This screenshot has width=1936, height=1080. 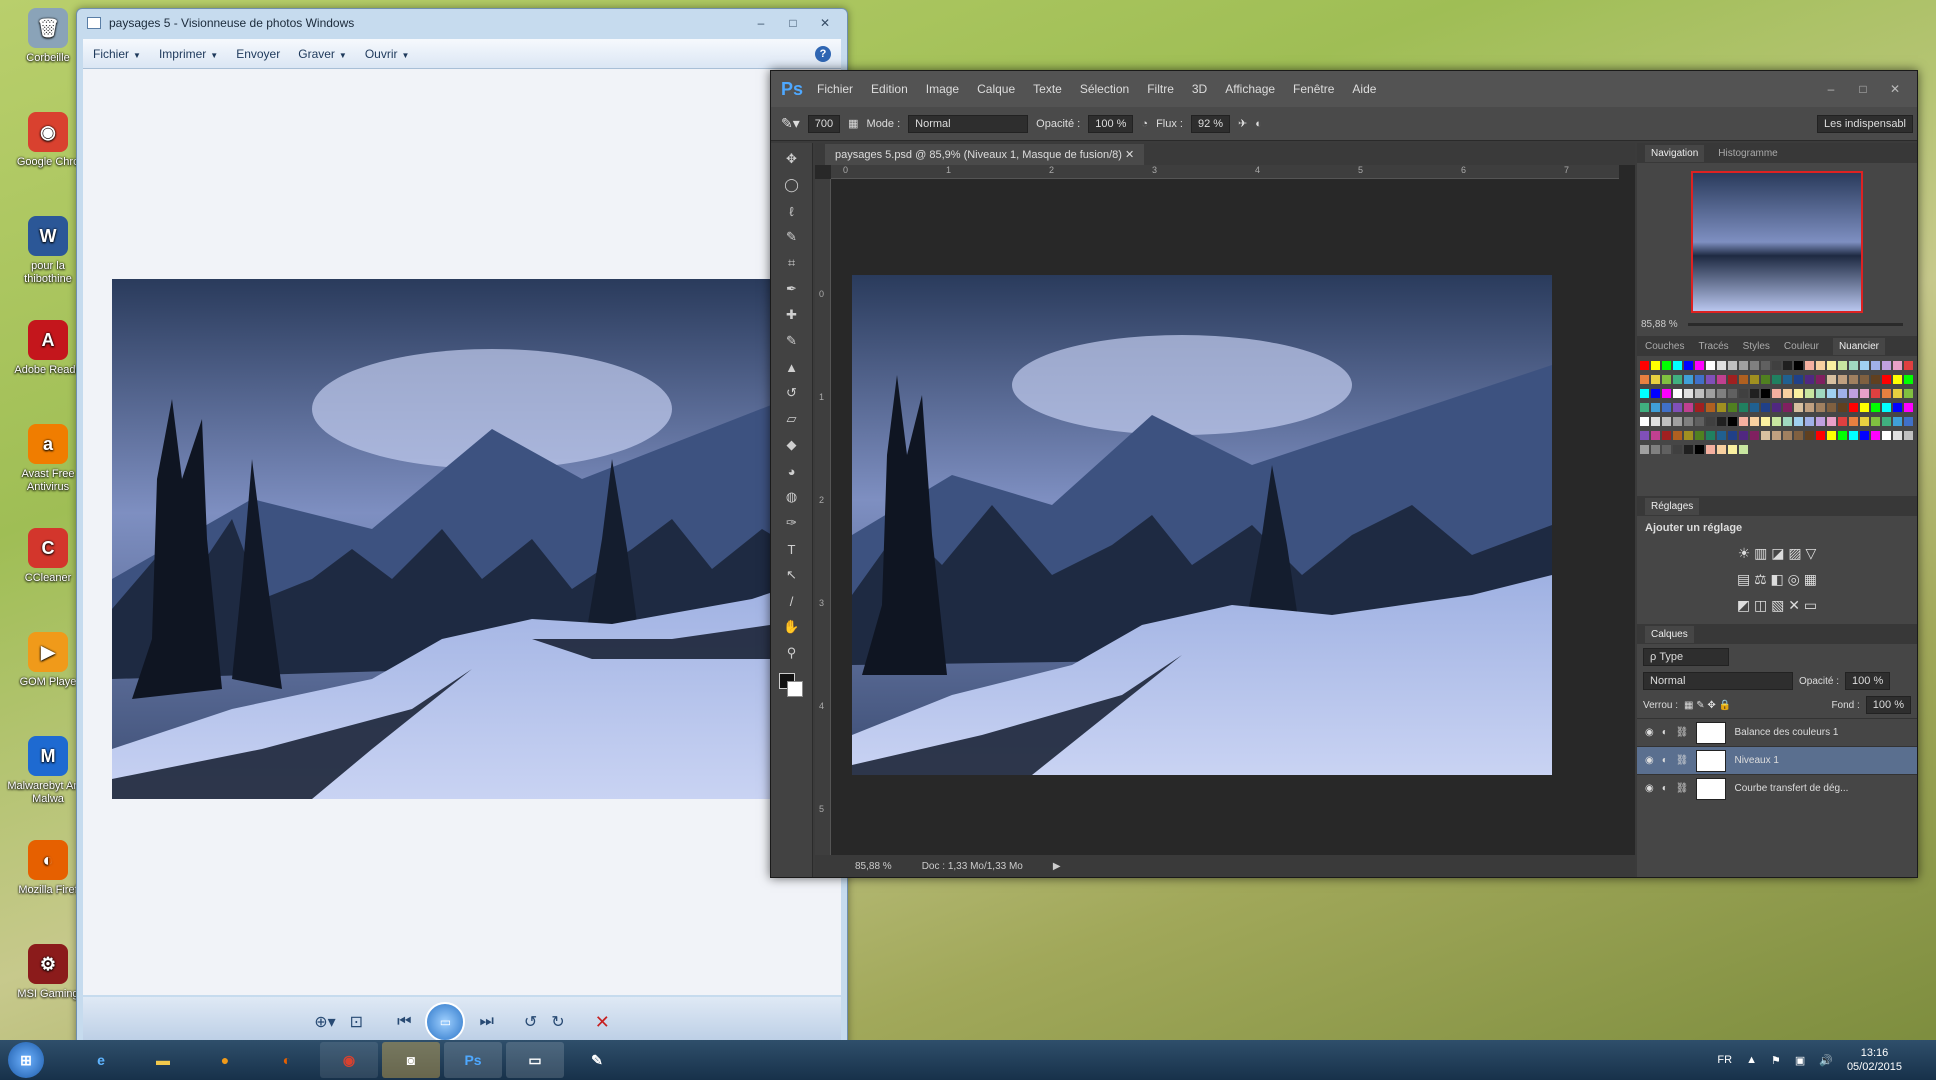 I want to click on lock-icons: ▦ ✎ ✥ 🔒, so click(x=1707, y=705).